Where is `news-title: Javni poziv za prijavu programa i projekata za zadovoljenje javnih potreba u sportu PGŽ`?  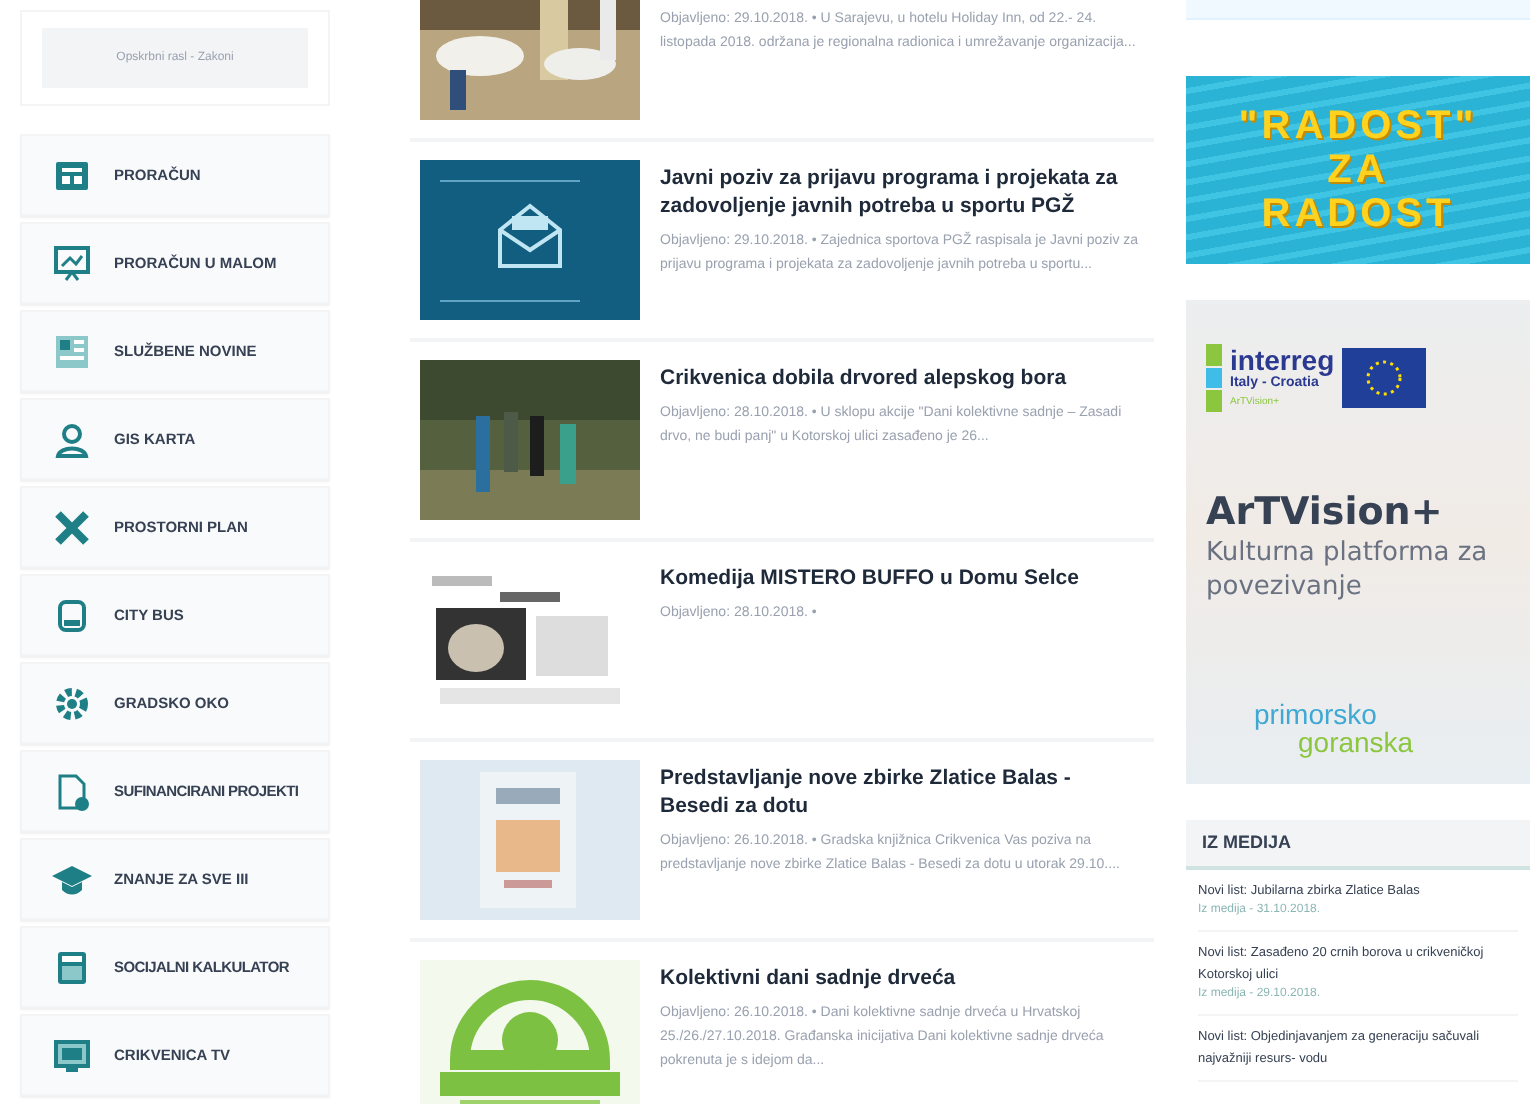 news-title: Javni poziv za prijavu programa i projekata za zadovoljenje javnih potreba u sportu PGŽ is located at coordinates (902, 192).